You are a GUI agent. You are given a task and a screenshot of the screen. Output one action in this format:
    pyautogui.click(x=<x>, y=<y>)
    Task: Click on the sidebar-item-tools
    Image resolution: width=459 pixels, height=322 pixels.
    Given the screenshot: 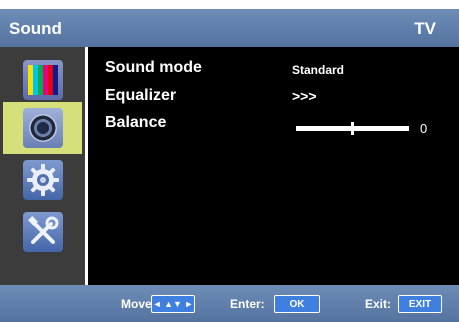 What is the action you would take?
    pyautogui.click(x=42, y=232)
    